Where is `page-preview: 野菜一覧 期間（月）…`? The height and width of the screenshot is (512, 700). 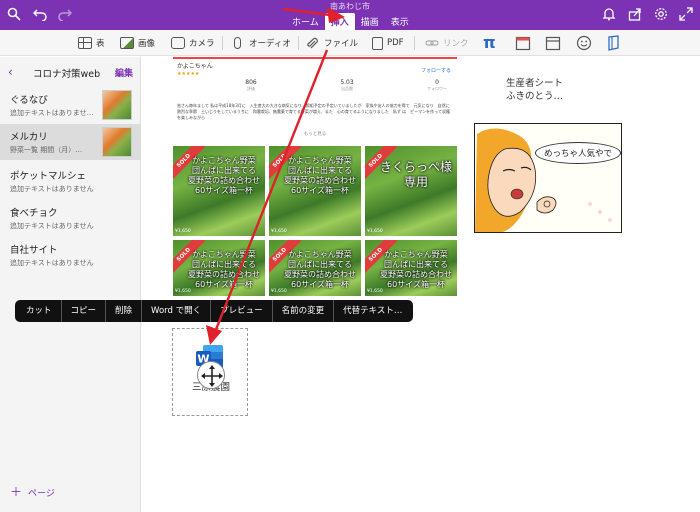 page-preview: 野菜一覧 期間（月）… is located at coordinates (46, 150).